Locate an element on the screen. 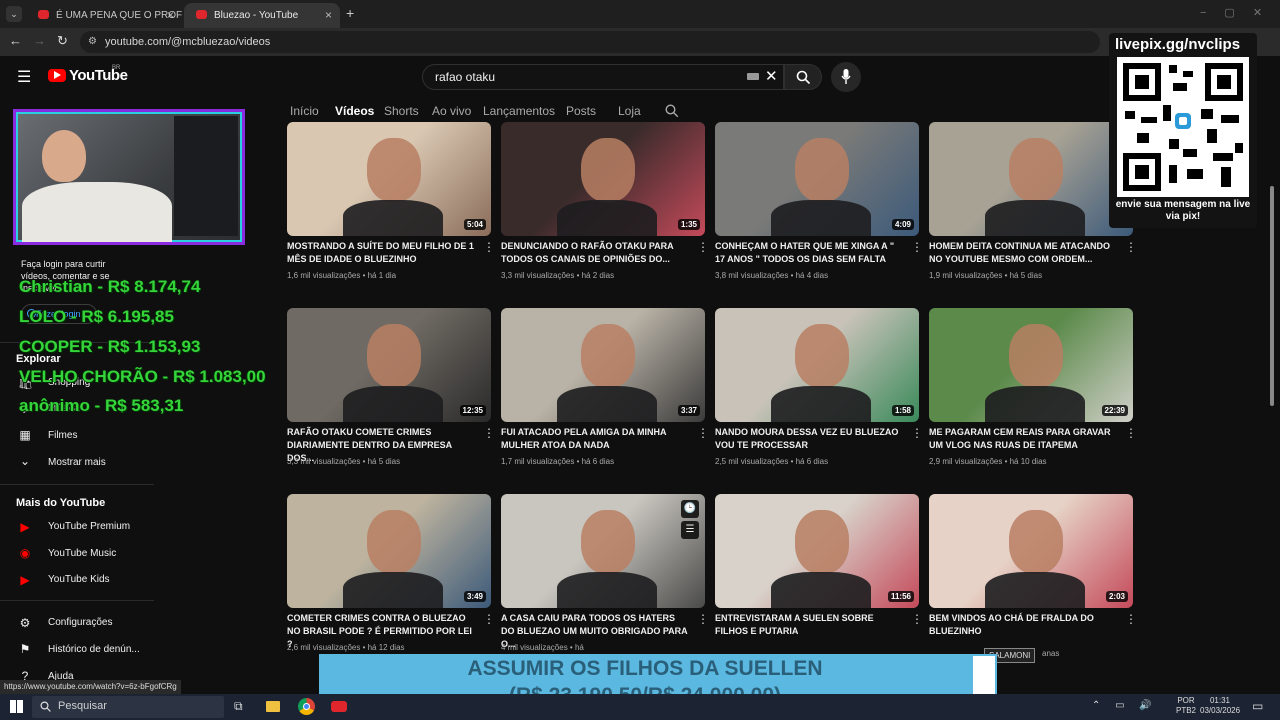  search-input: rafao otaku ✕ is located at coordinates (603, 77).